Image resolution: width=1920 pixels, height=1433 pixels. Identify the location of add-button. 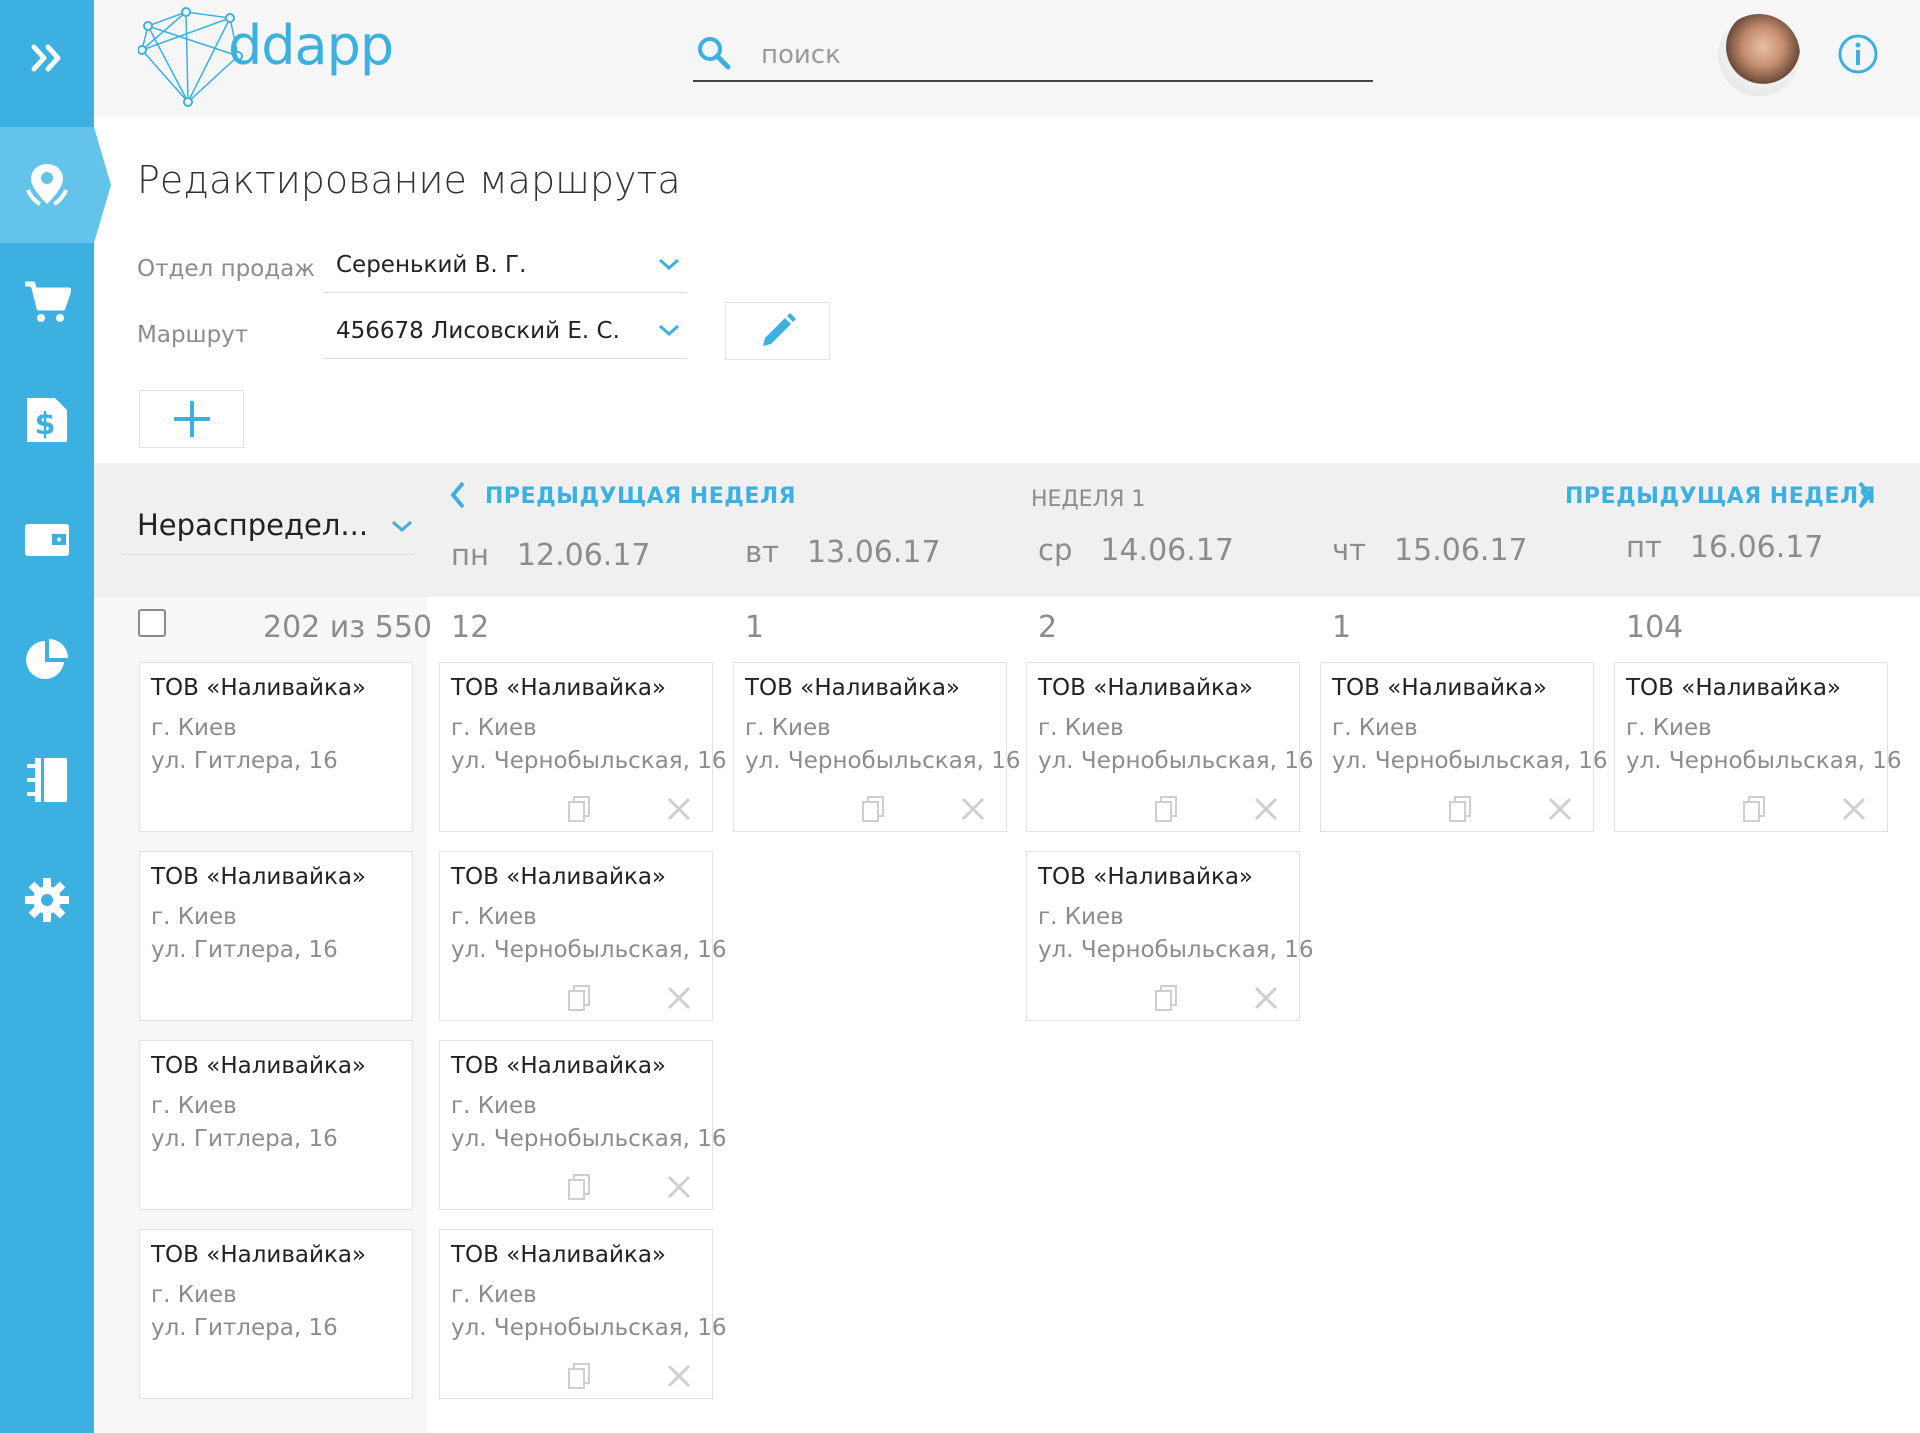
(191, 419).